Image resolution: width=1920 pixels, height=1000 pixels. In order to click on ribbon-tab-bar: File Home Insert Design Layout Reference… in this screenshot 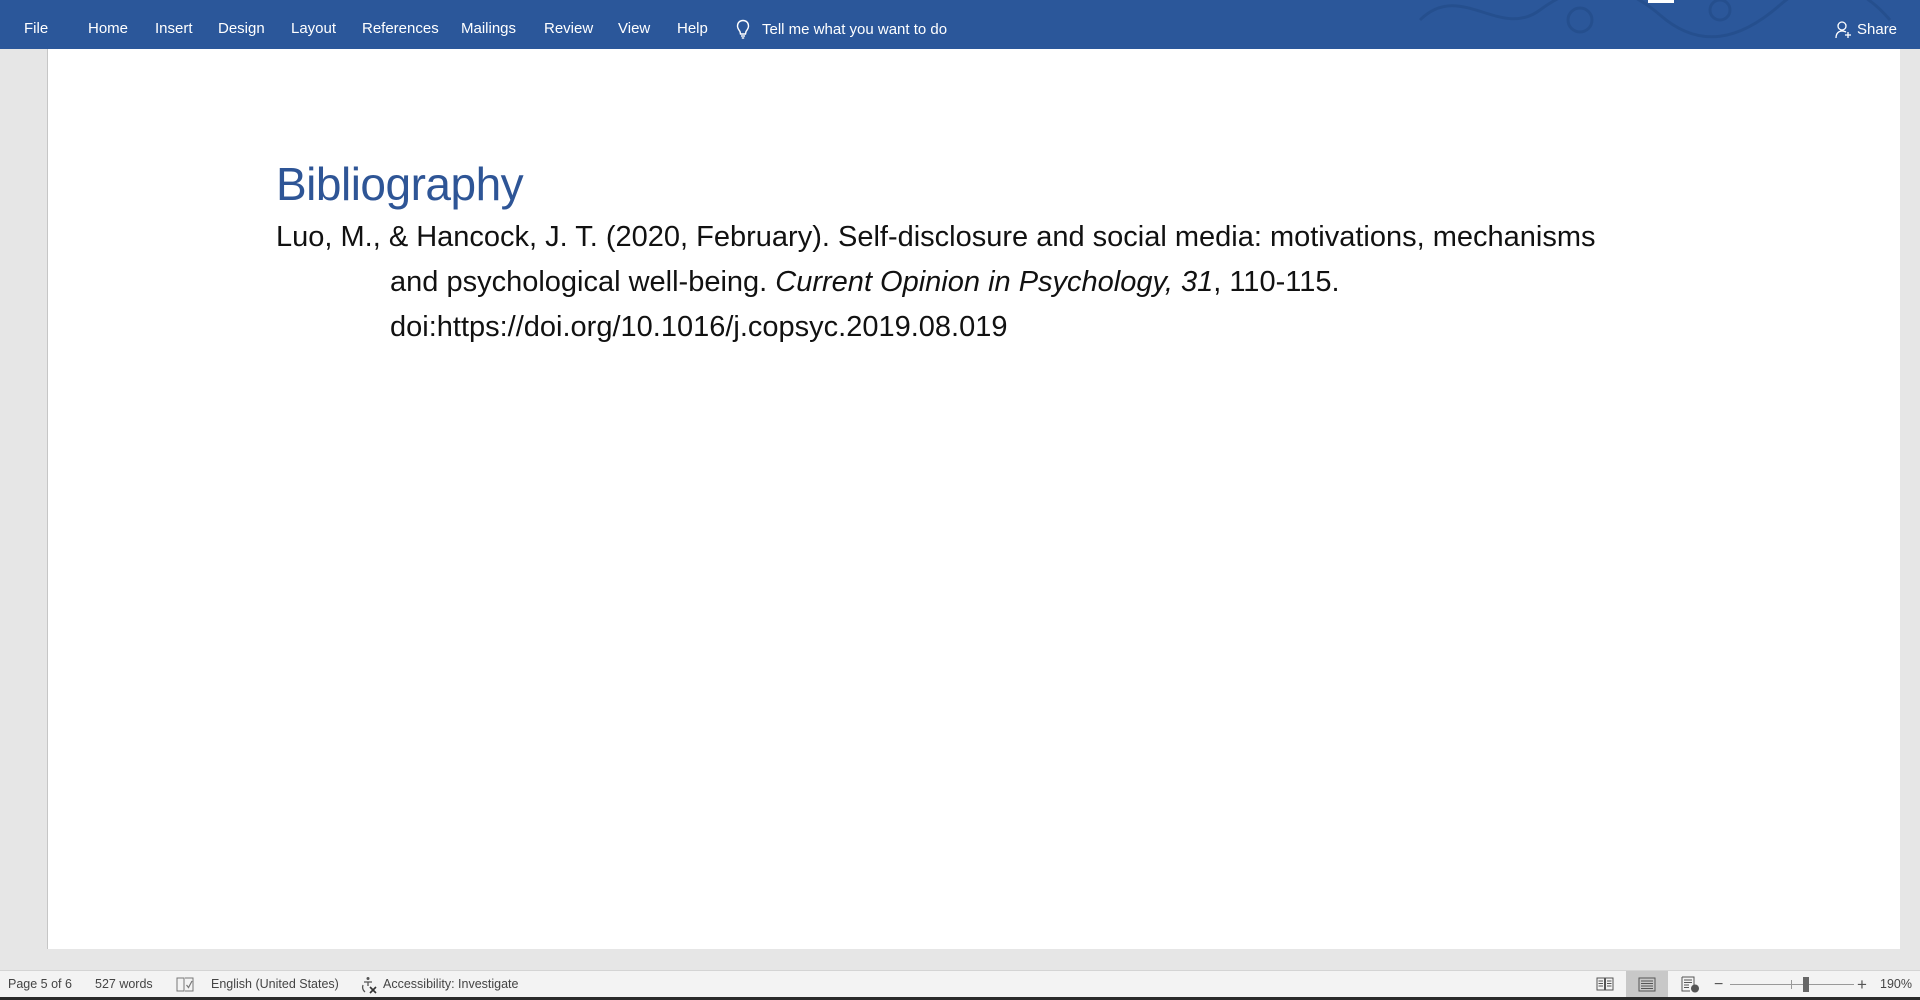, I will do `click(960, 24)`.